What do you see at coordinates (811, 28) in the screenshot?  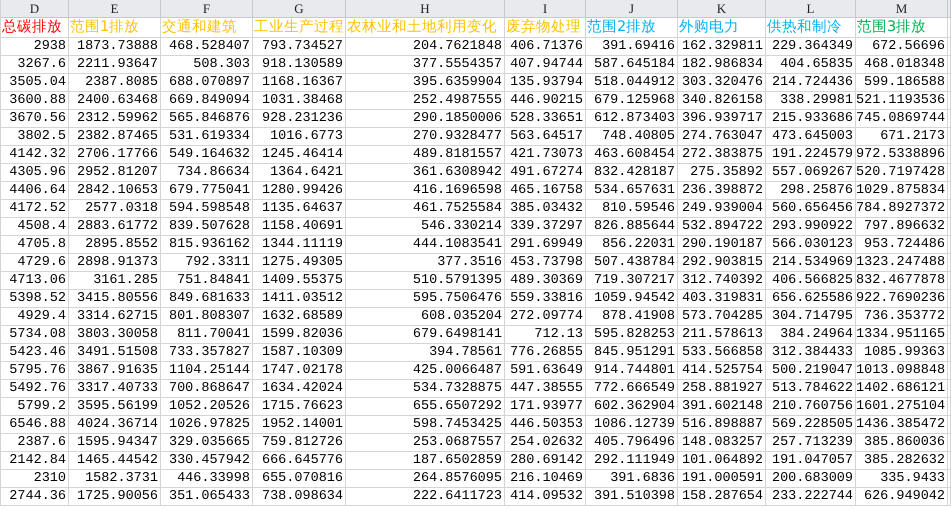 I see `header-cell: 供热和制冷` at bounding box center [811, 28].